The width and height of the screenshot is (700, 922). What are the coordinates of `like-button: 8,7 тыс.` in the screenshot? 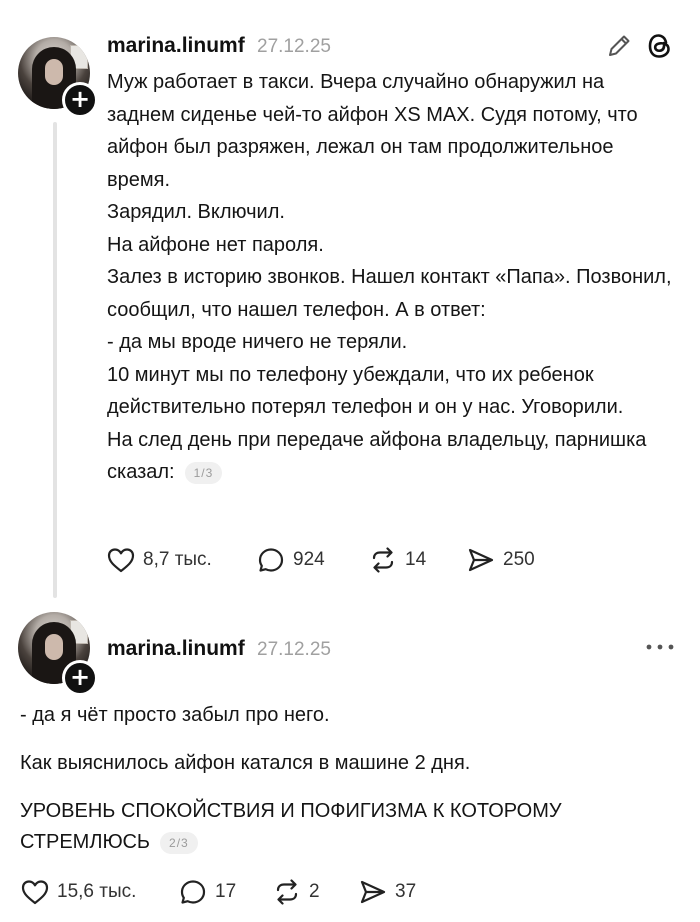 It's located at (159, 560).